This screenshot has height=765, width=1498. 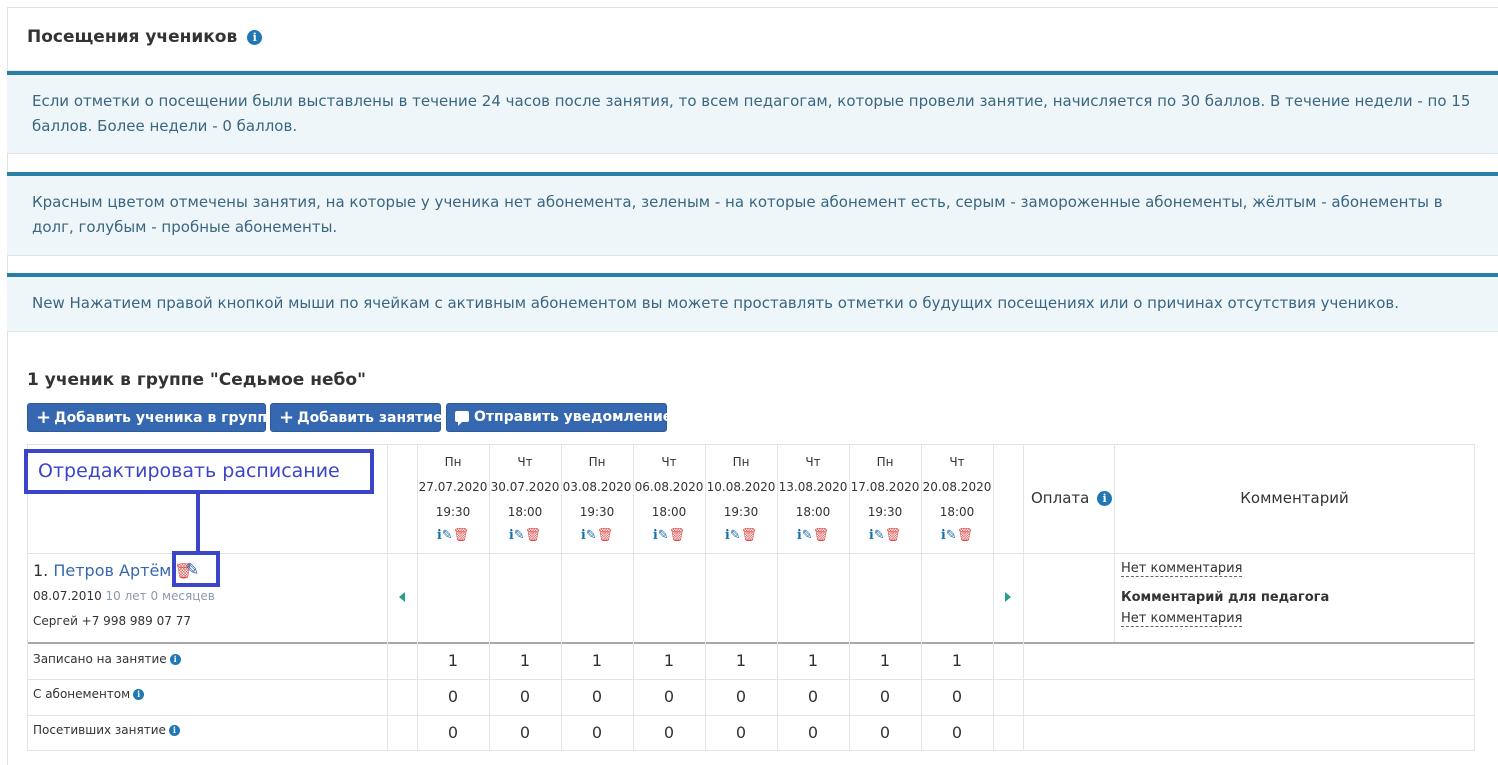 What do you see at coordinates (151, 417) in the screenshot?
I see `add-student-button: + Добавить ученика в группу` at bounding box center [151, 417].